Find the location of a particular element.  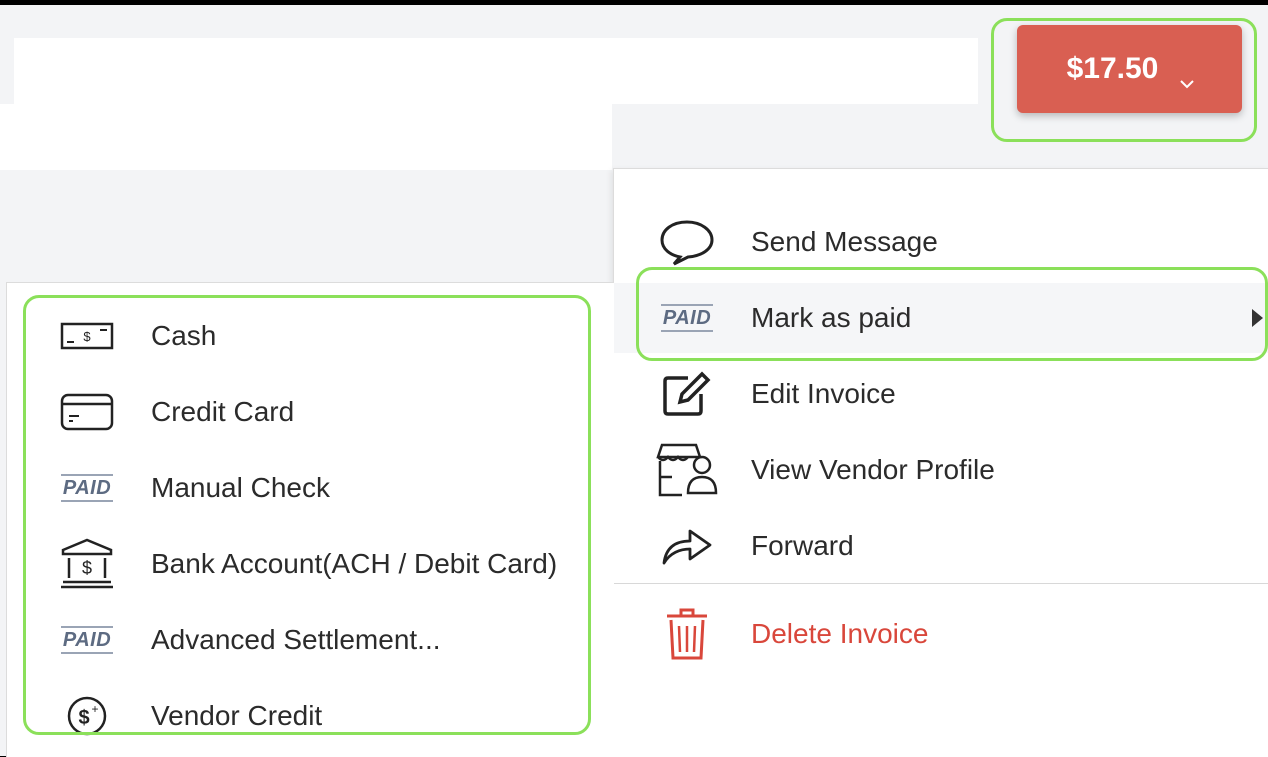

menu-item-label: Delete Invoice is located at coordinates (840, 633).